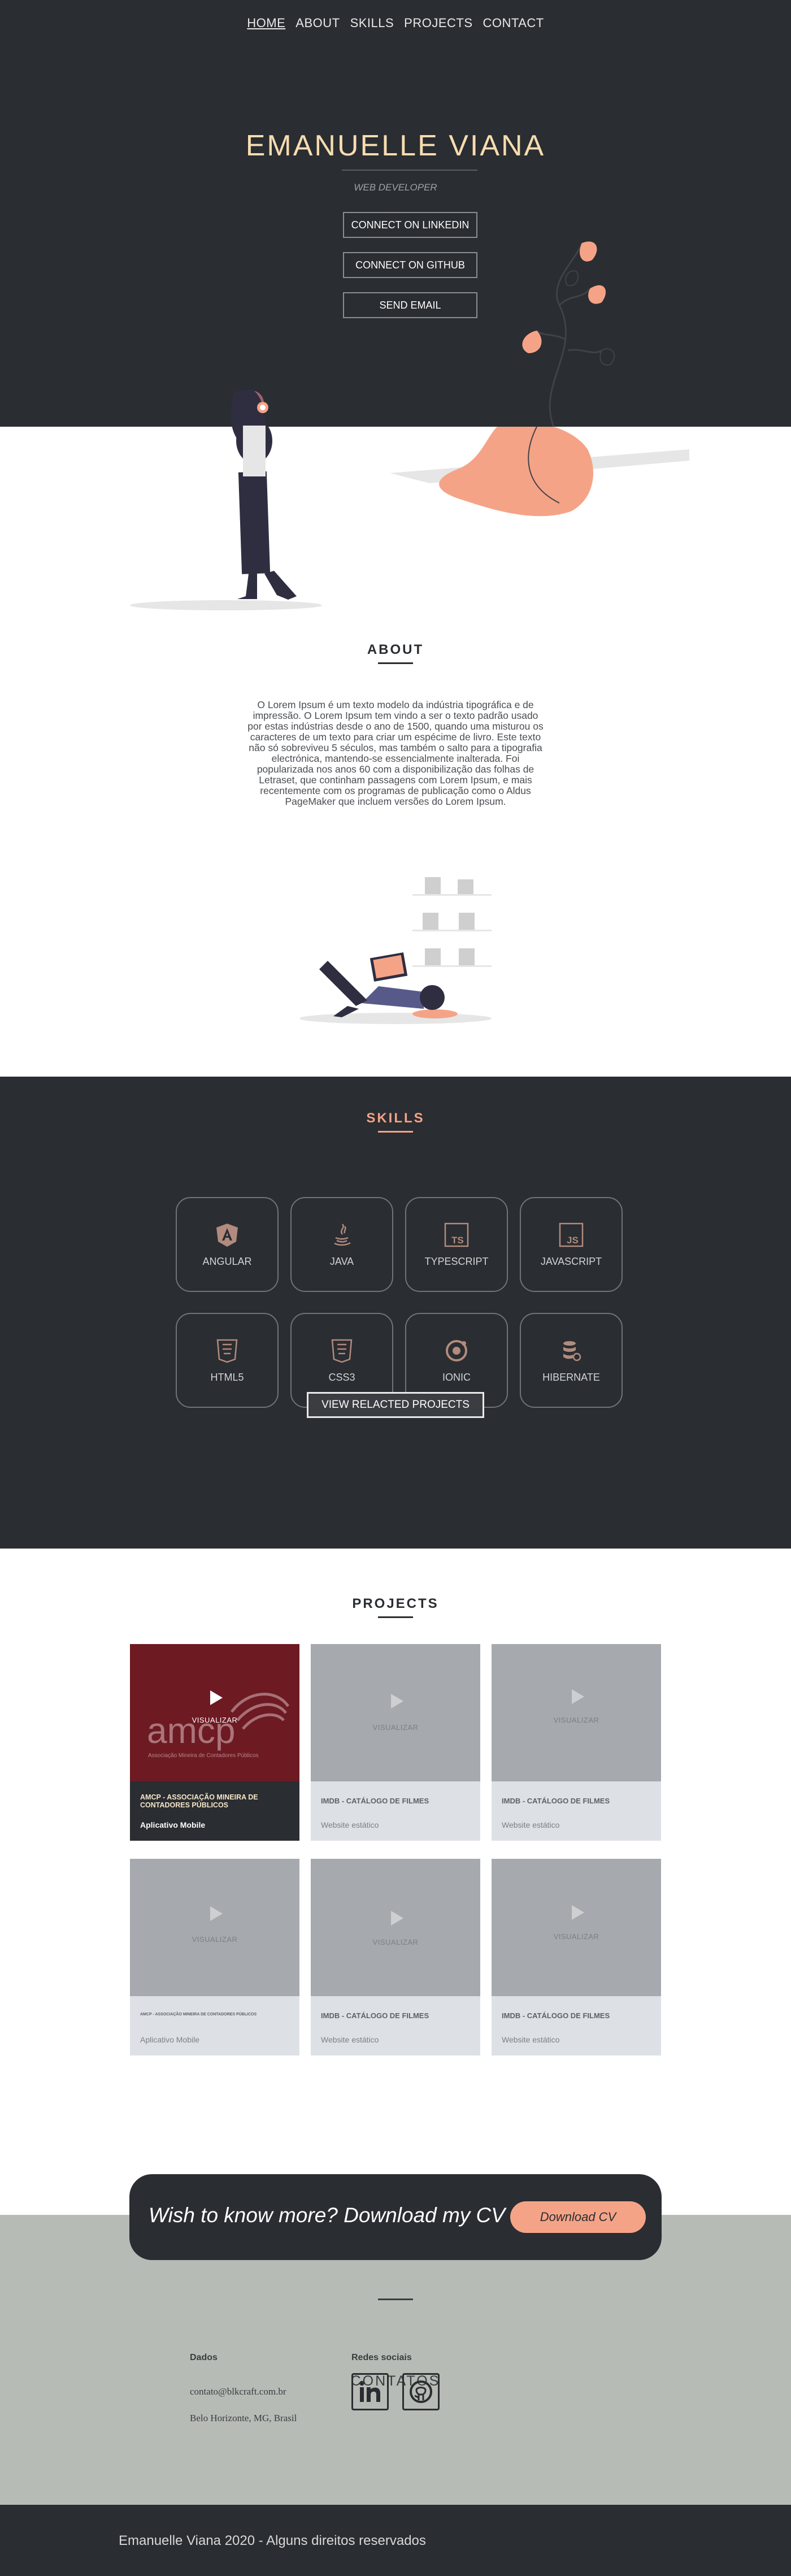  I want to click on skill-html5: HTML5, so click(227, 1360).